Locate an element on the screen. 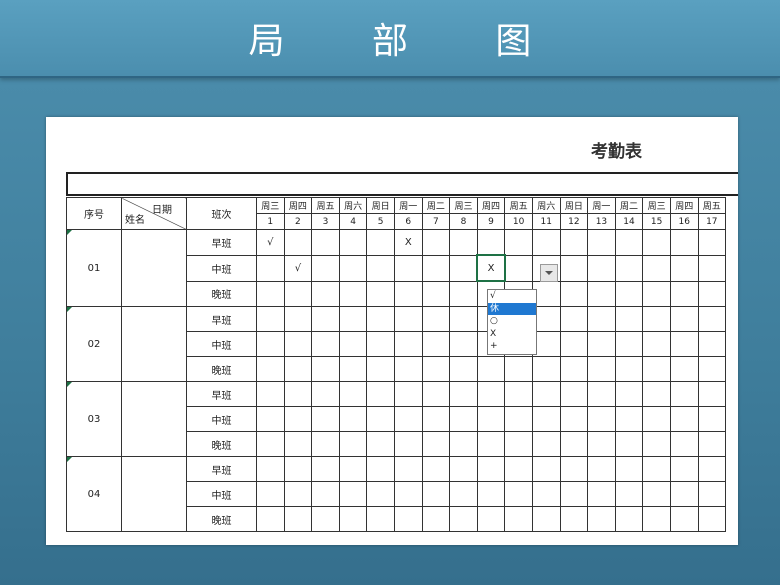 The image size is (780, 585). employee-name is located at coordinates (154, 268).